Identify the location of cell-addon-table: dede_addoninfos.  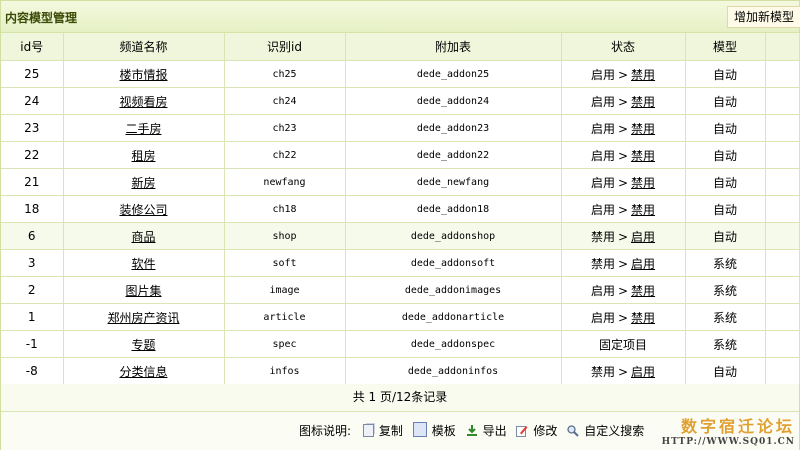
(453, 371).